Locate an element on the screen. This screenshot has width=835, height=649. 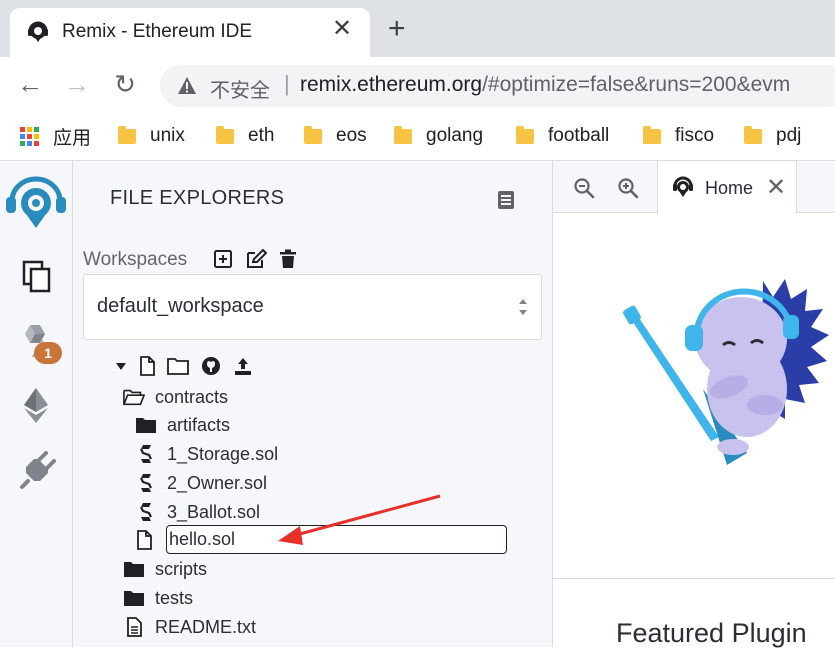
select-arrows-icon is located at coordinates (523, 307).